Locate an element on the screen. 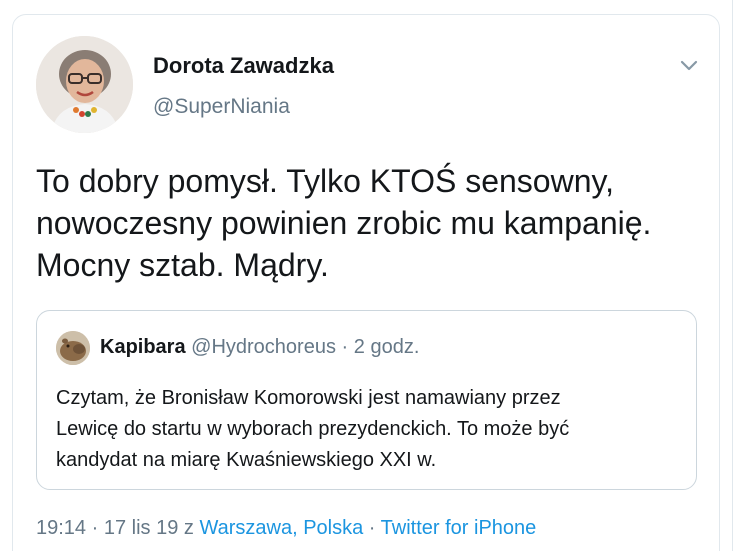  tweet-text-line: nowoczesny powinien zrobic mu kampanię. is located at coordinates (344, 223).